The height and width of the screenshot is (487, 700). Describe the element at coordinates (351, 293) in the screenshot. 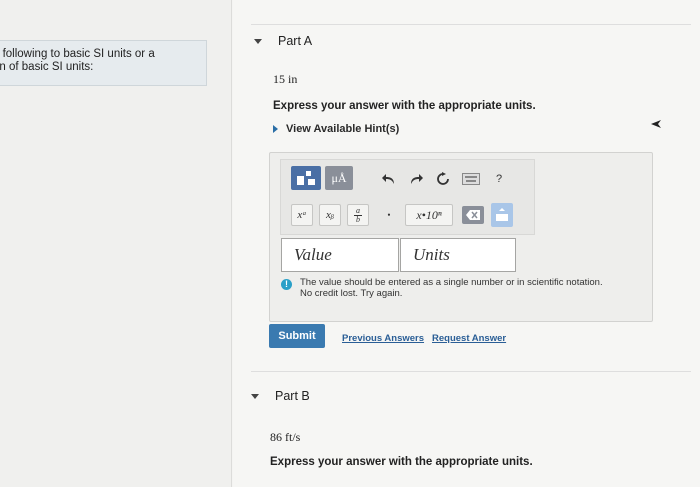

I see `feedback-line-2: No credit lost. Try again.` at that location.